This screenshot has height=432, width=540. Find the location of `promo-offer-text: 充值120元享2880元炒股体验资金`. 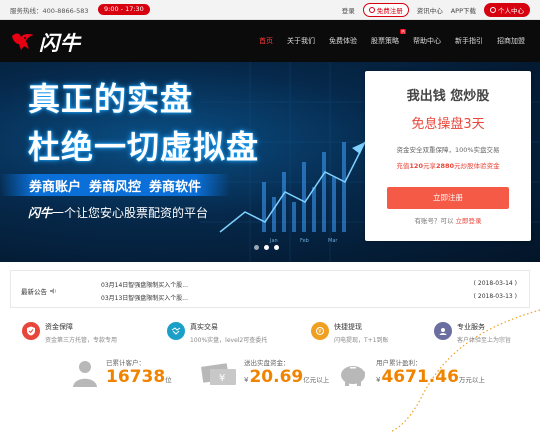

promo-offer-text: 充值120元享2880元炒股体验资金 is located at coordinates (448, 165).